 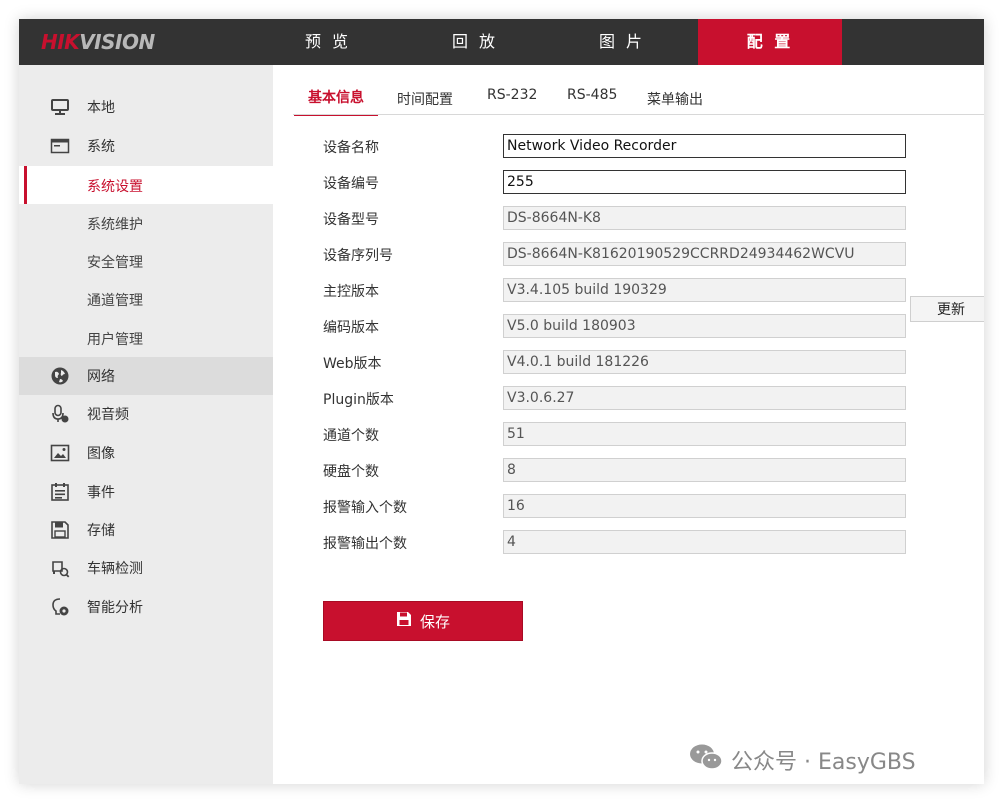 What do you see at coordinates (328, 42) in the screenshot?
I see `nav-tab-preview: 预 览` at bounding box center [328, 42].